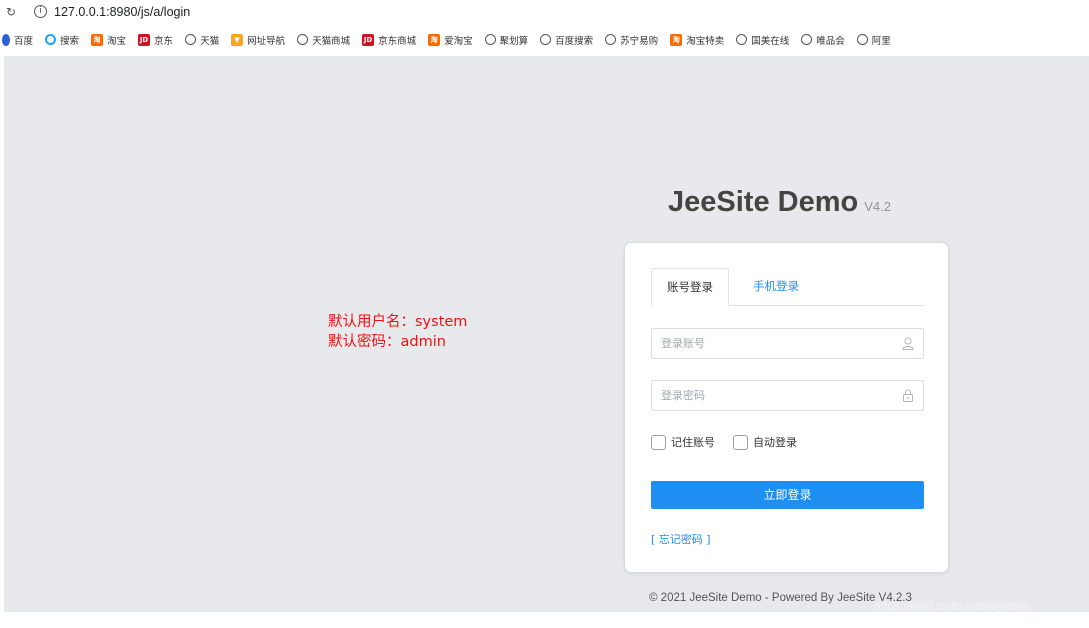 The width and height of the screenshot is (1089, 628). I want to click on bookmark-item: JD 京东, so click(155, 40).